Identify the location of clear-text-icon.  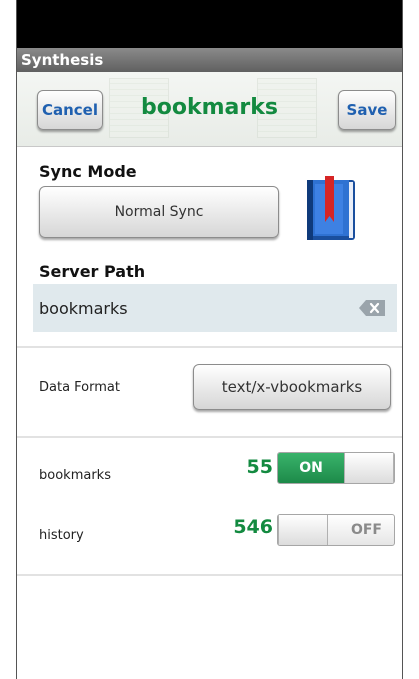
(372, 308).